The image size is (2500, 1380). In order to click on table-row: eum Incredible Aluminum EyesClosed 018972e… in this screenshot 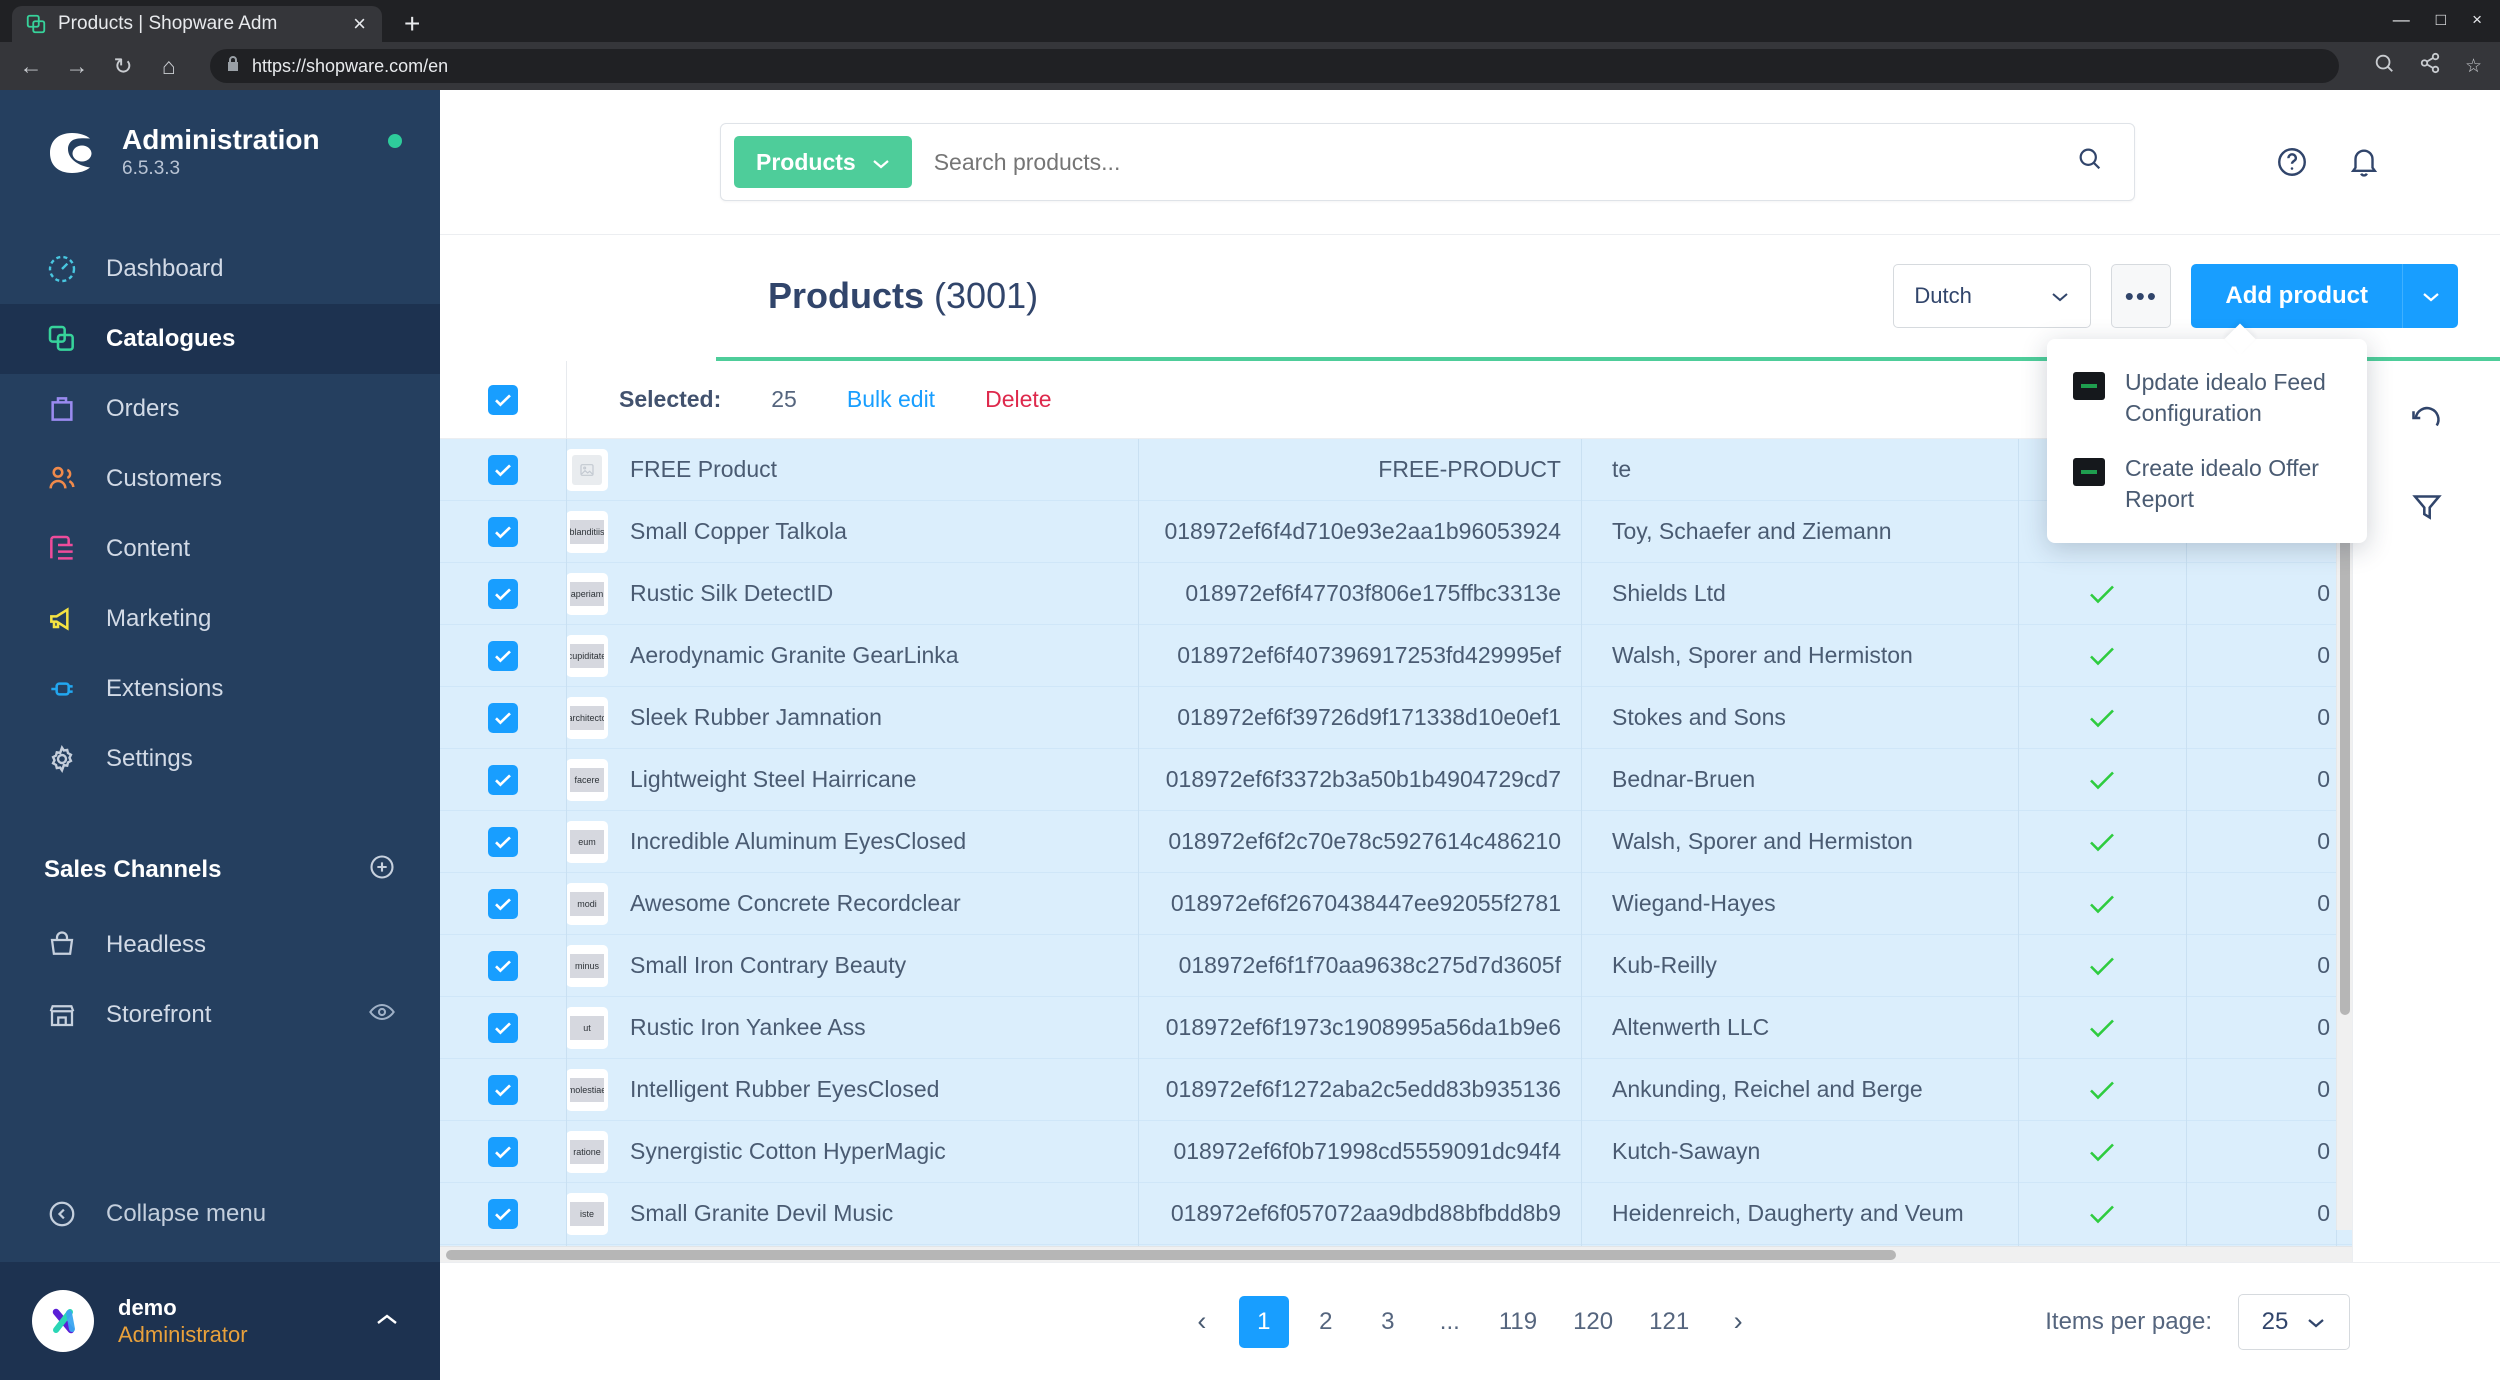, I will do `click(1396, 842)`.